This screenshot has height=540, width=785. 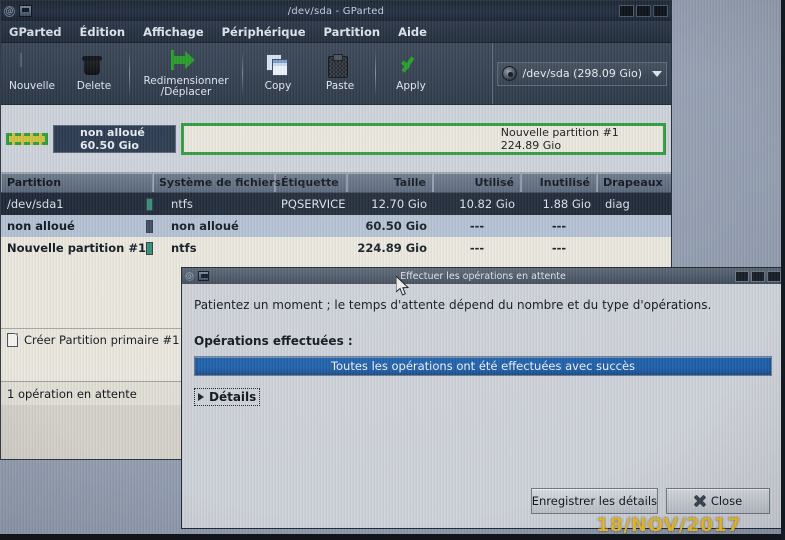 What do you see at coordinates (660, 11) in the screenshot?
I see `close-button` at bounding box center [660, 11].